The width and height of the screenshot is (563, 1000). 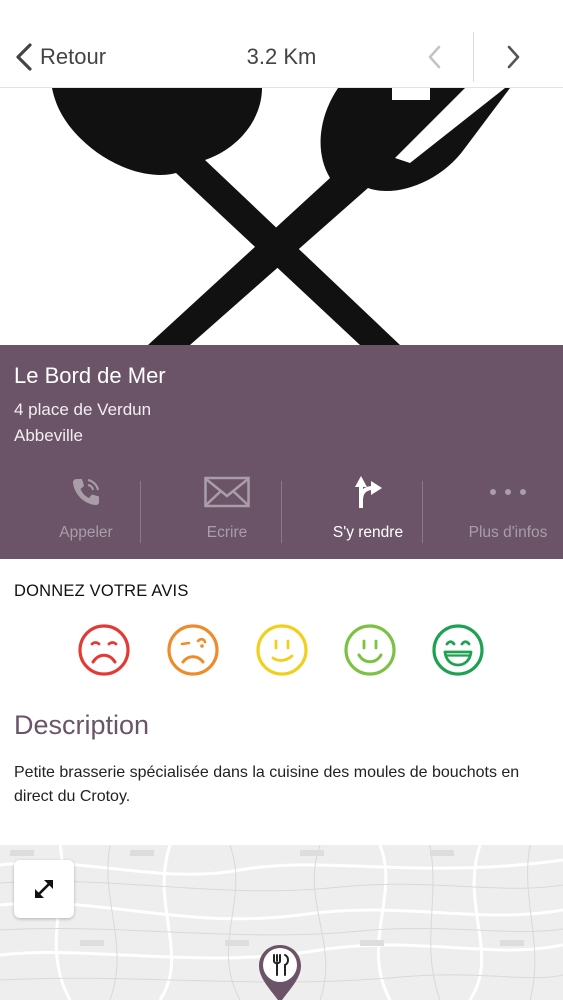 What do you see at coordinates (193, 650) in the screenshot?
I see `sad-face-icon` at bounding box center [193, 650].